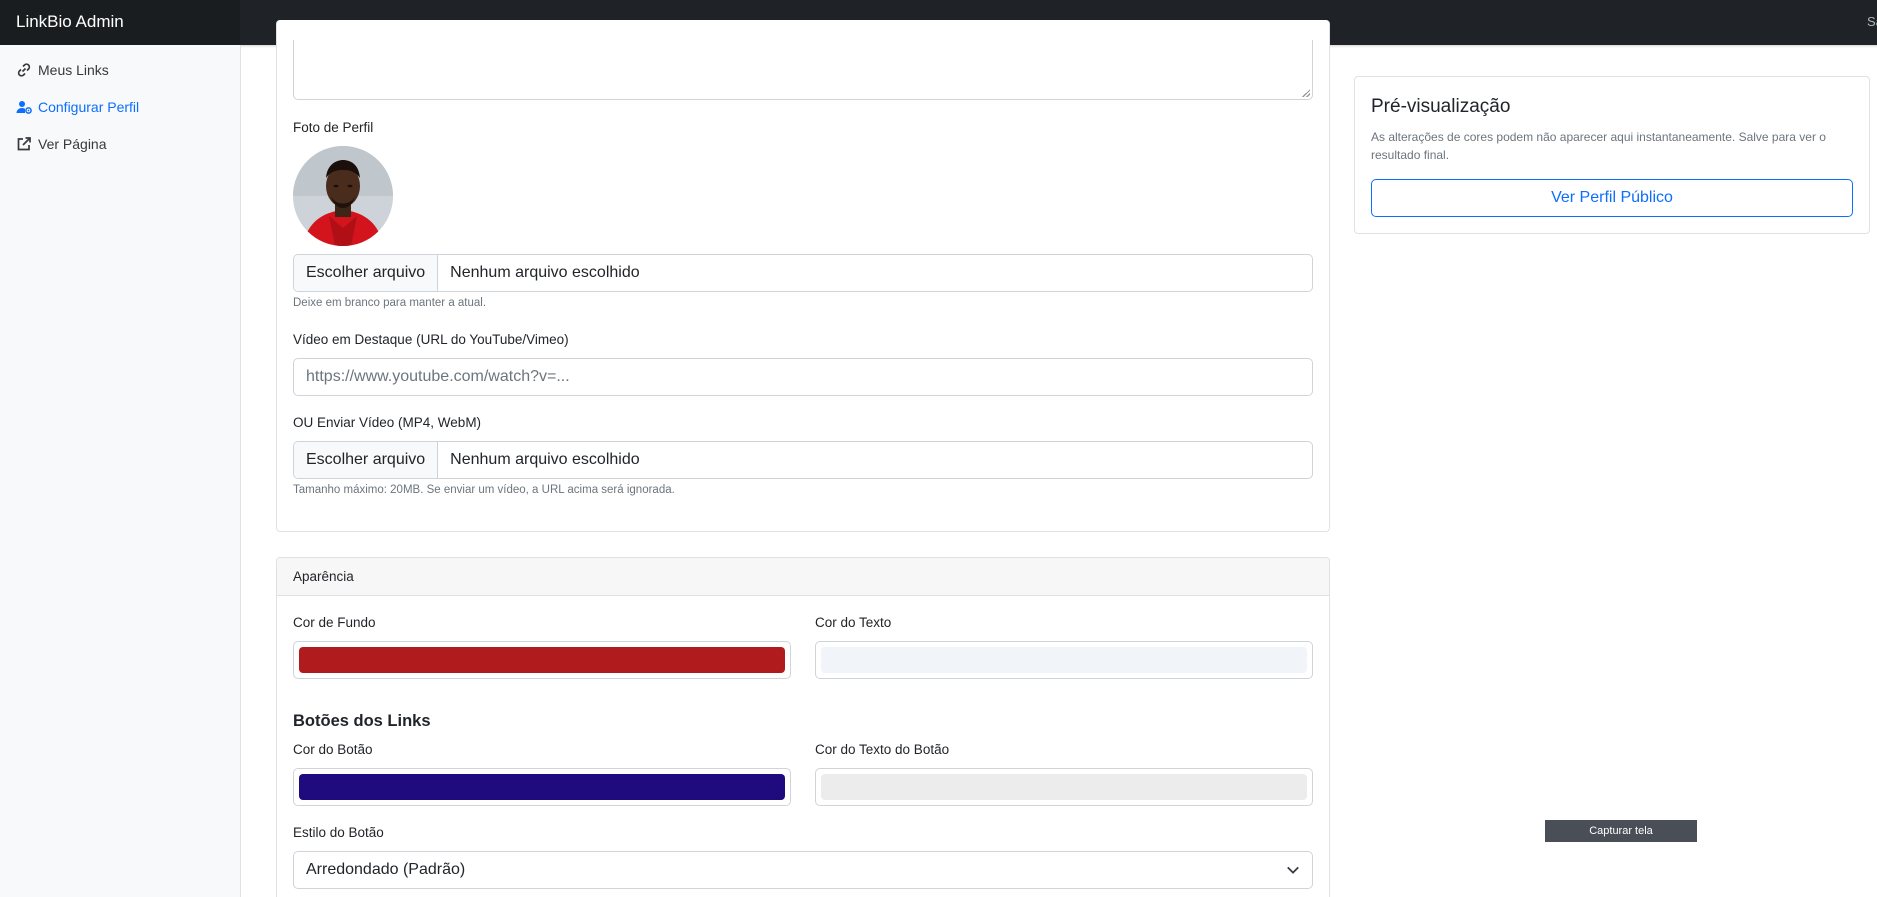  What do you see at coordinates (70, 22) in the screenshot?
I see `app-brand: LinkBio Admin` at bounding box center [70, 22].